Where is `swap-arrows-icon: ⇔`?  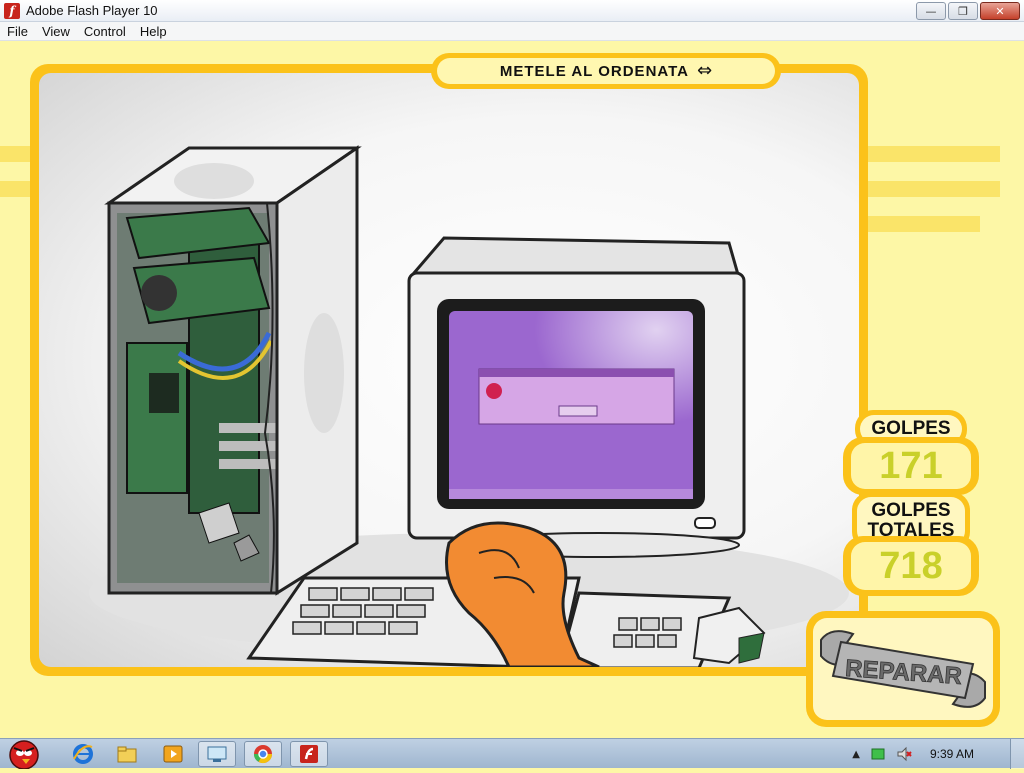
swap-arrows-icon: ⇔ is located at coordinates (704, 71).